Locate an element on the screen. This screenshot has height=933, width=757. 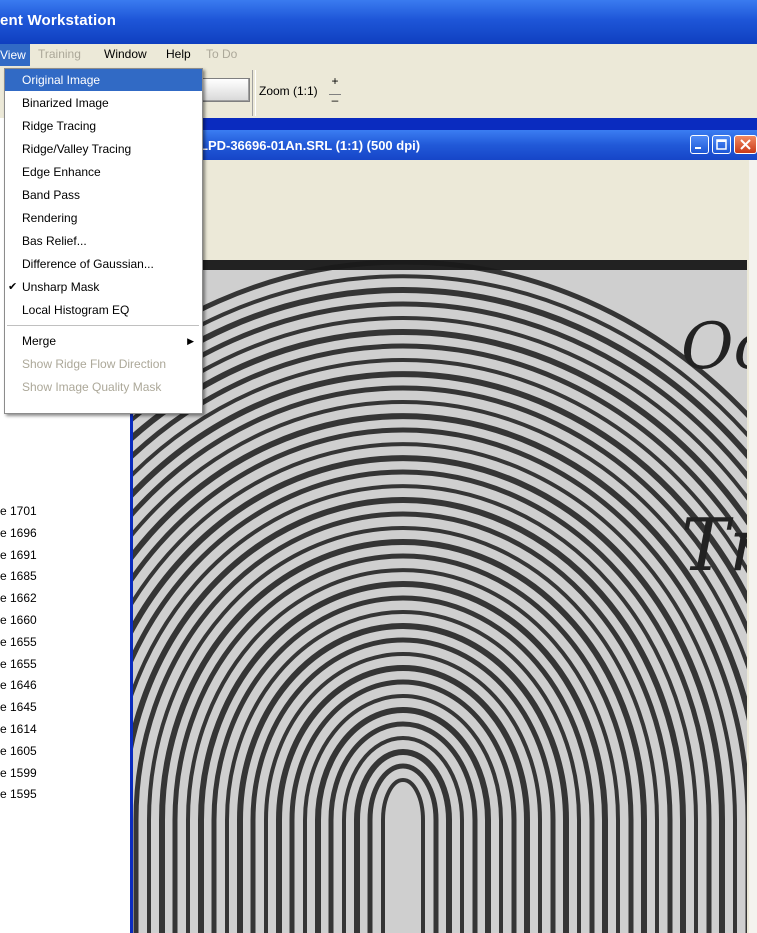
menu-separator is located at coordinates (103, 325).